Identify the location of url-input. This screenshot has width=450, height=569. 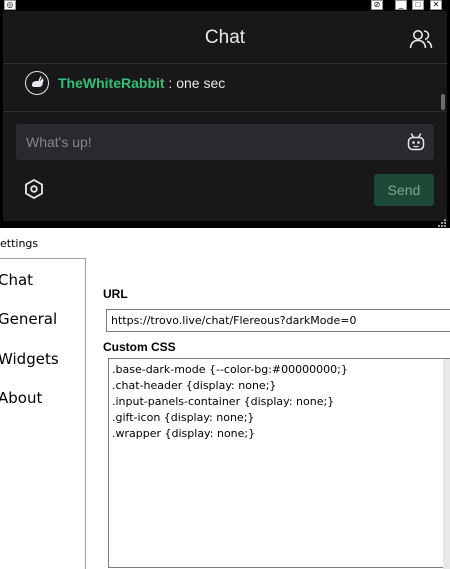
(278, 320).